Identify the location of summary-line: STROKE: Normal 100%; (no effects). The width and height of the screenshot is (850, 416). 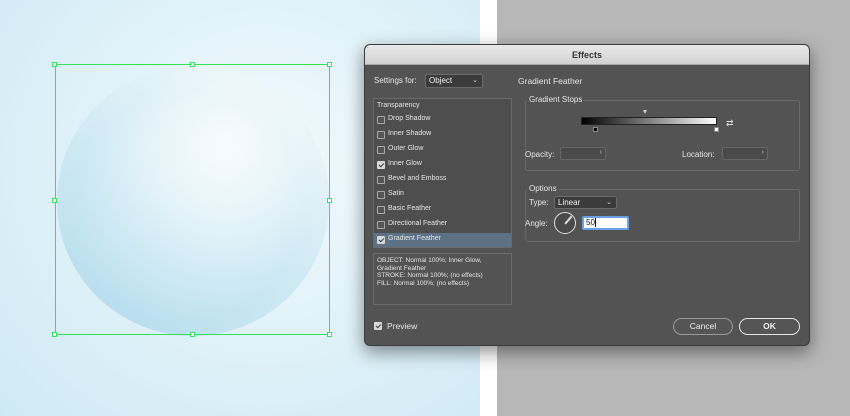
(430, 275).